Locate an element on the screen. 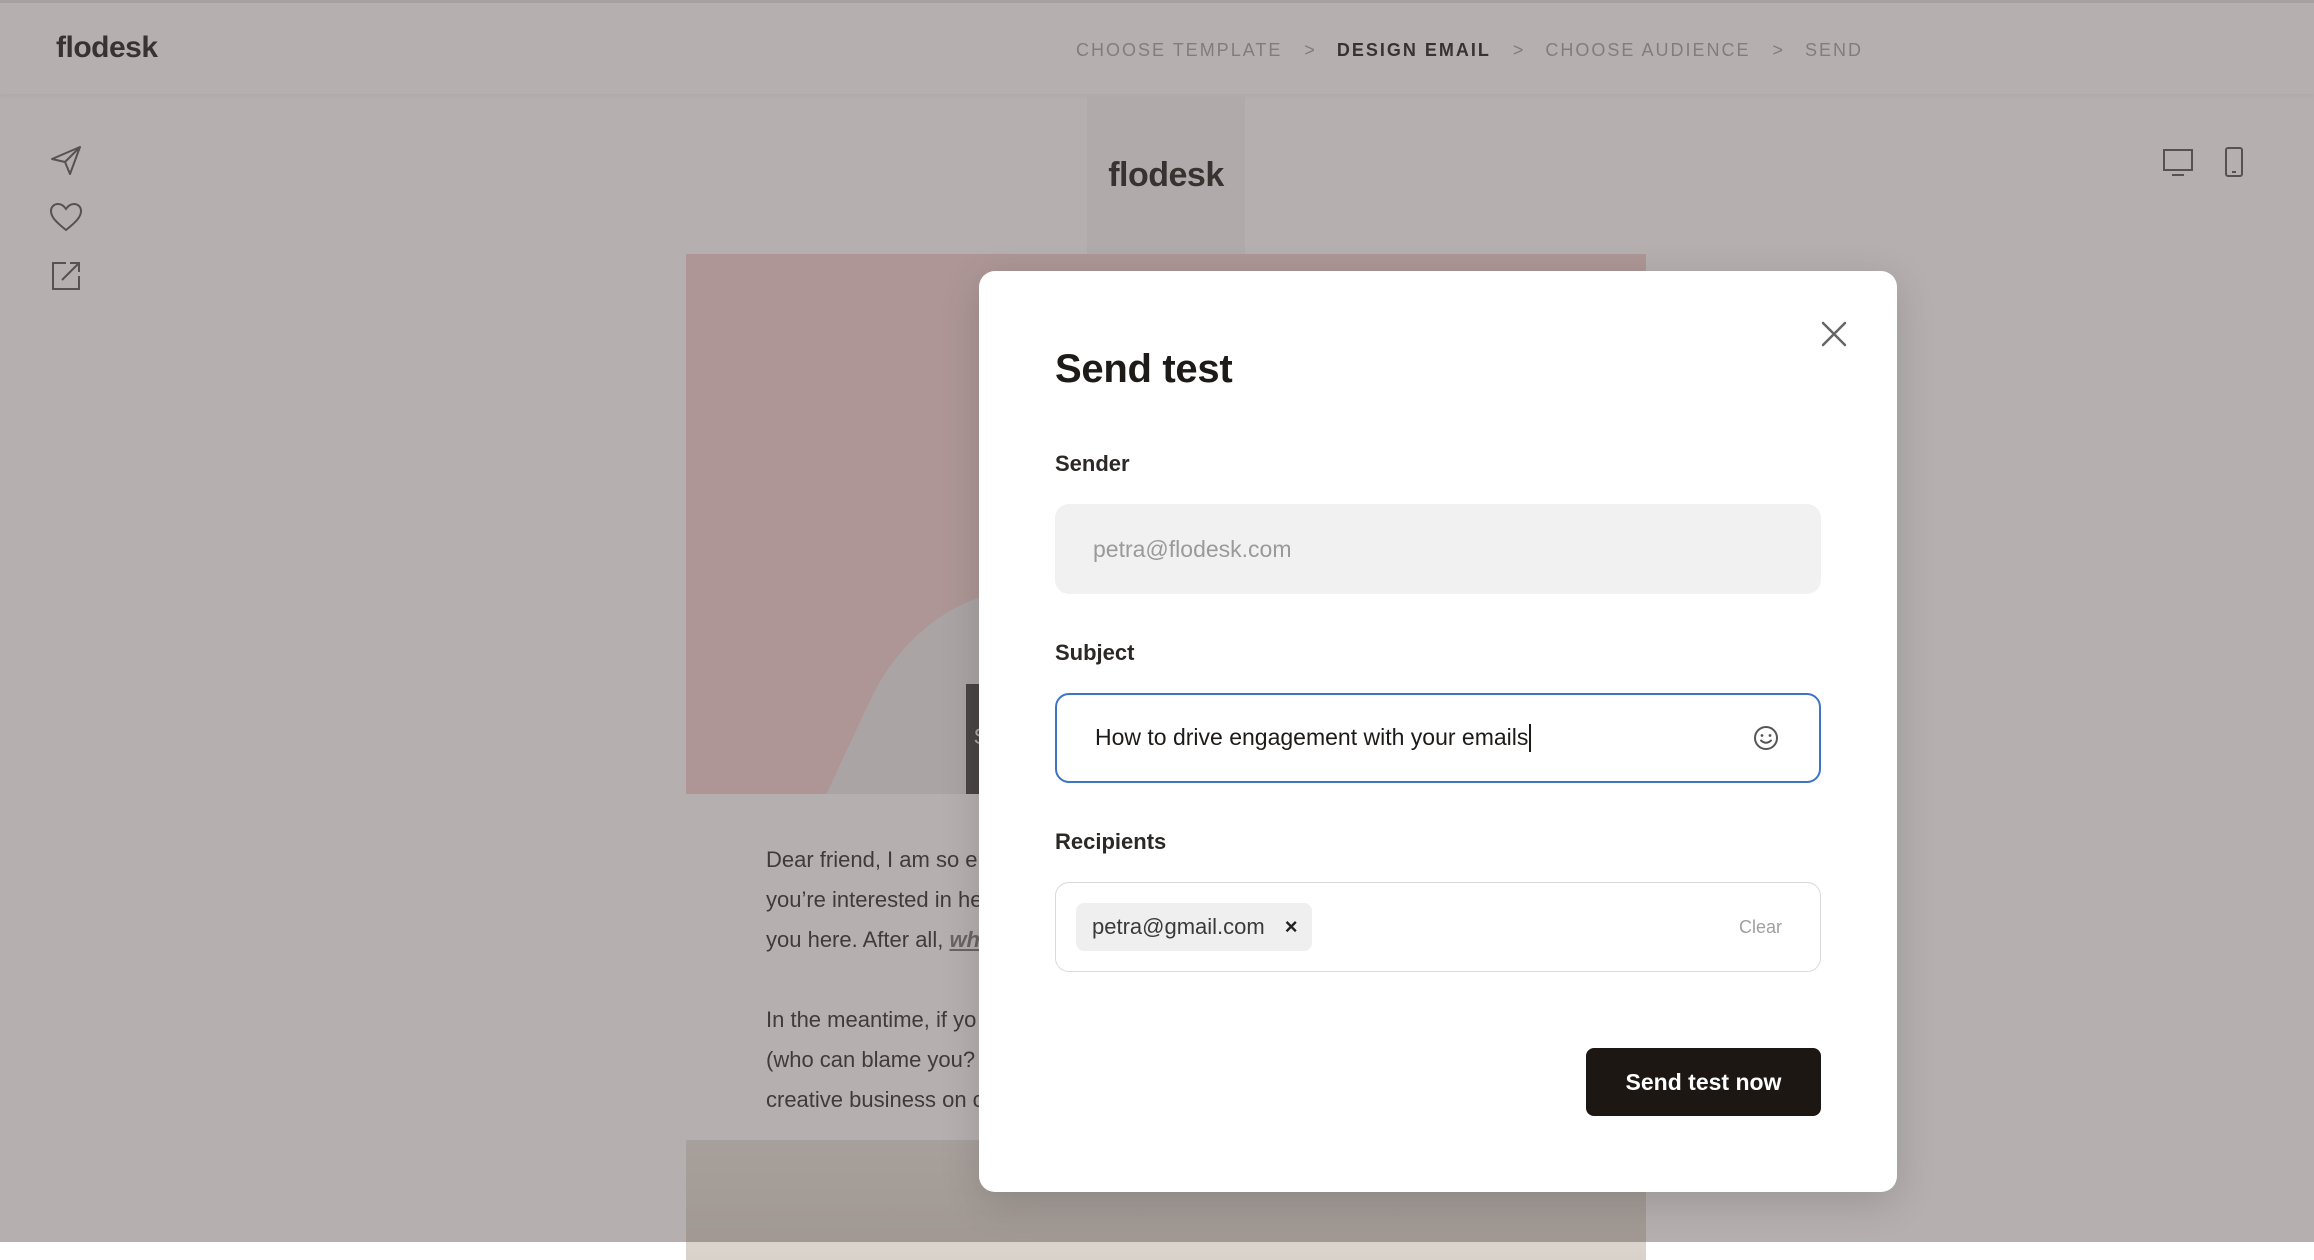 This screenshot has width=2314, height=1260. recipient-chip-label: petra@gmail.com is located at coordinates (1178, 926).